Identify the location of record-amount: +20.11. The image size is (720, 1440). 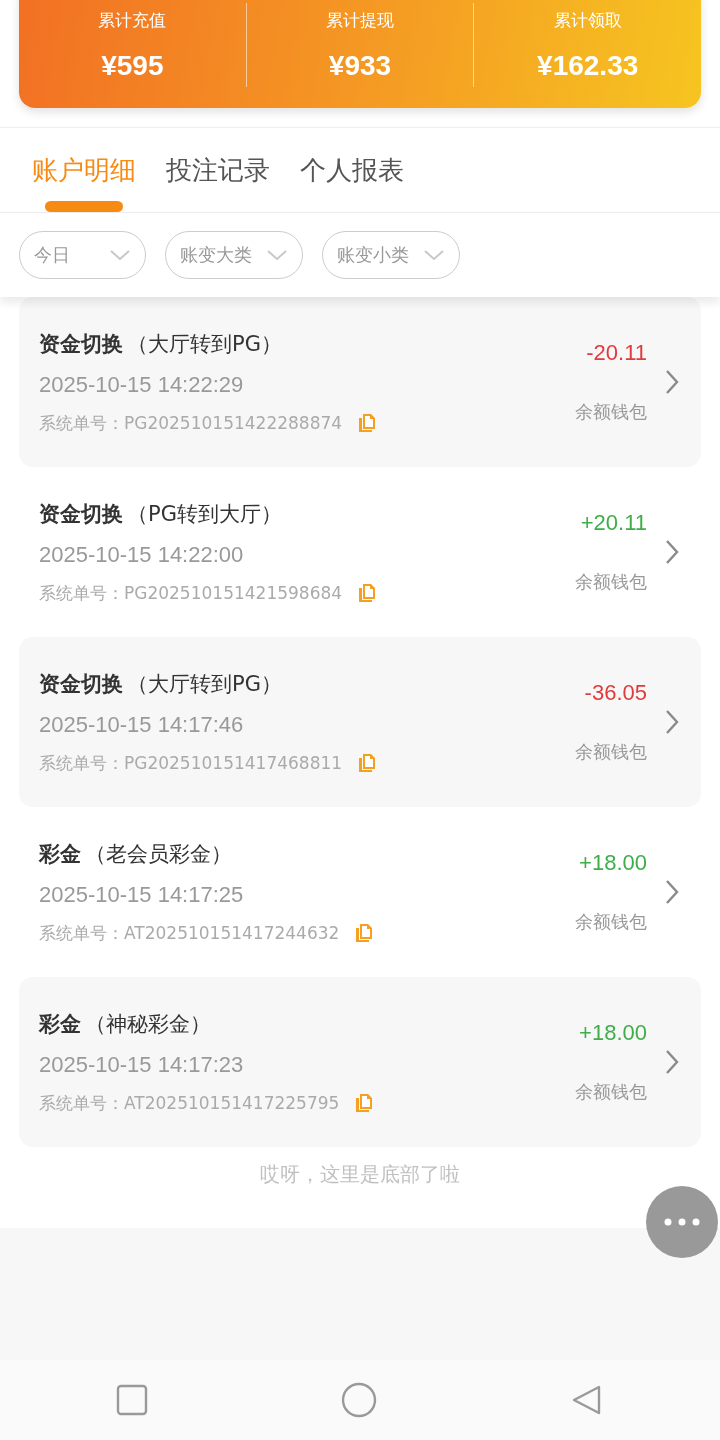
(613, 523).